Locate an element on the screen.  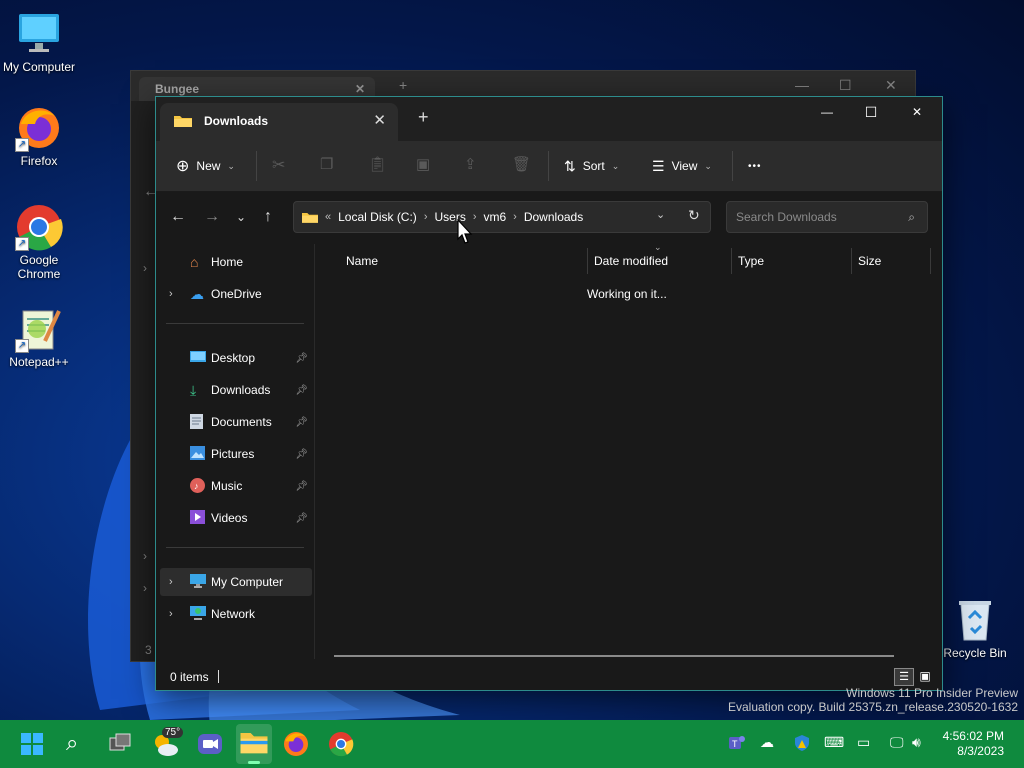
file-explorer-taskbar-button is located at coordinates (254, 744).